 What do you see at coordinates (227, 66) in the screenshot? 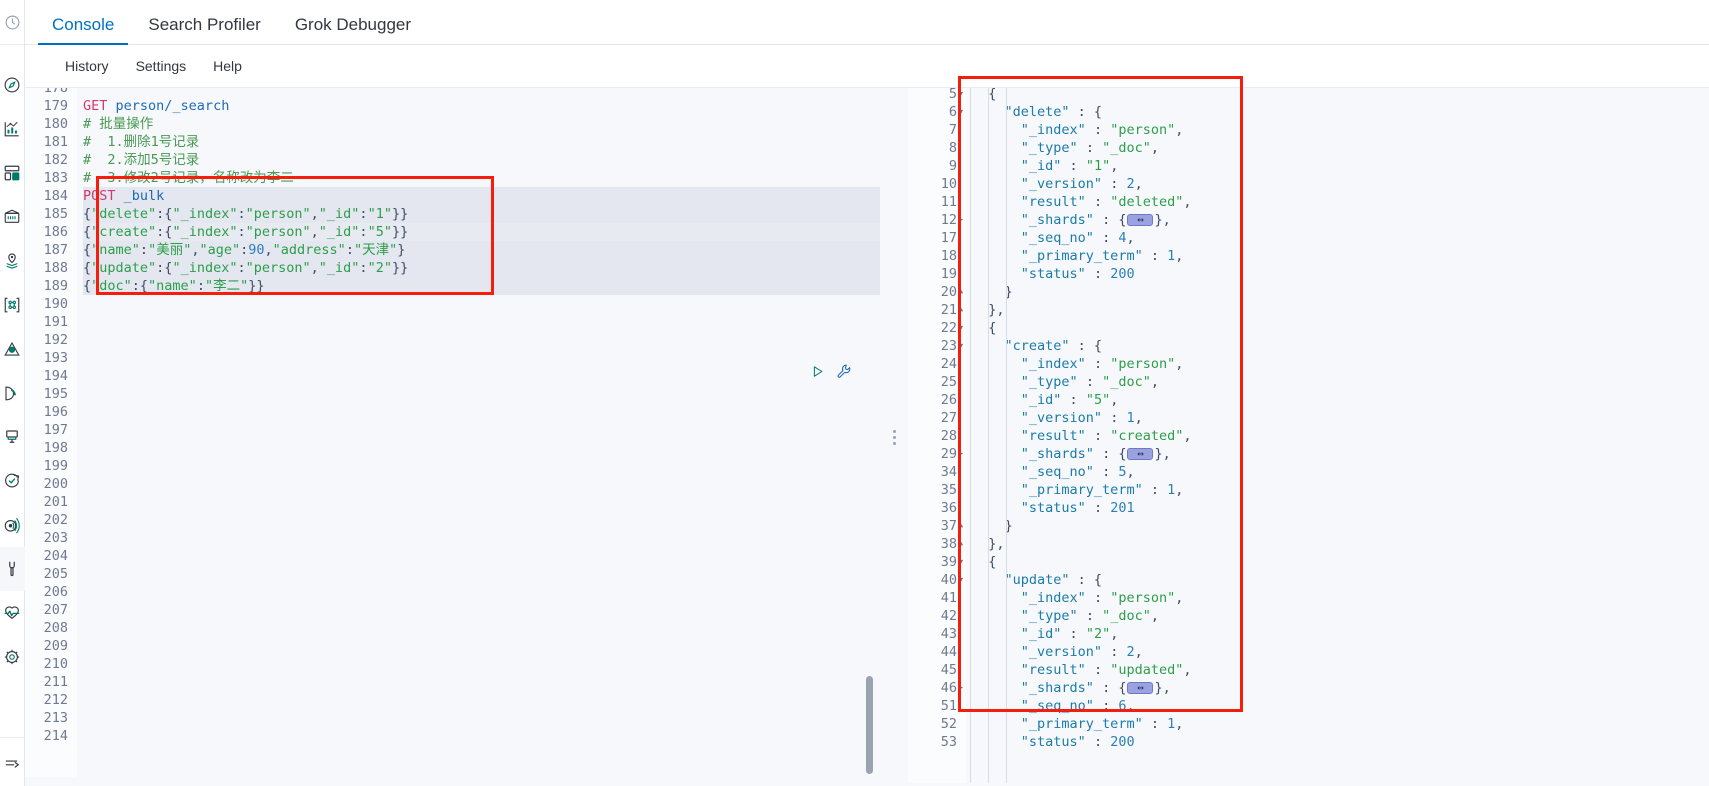
I see `submenu-item-help: Help` at bounding box center [227, 66].